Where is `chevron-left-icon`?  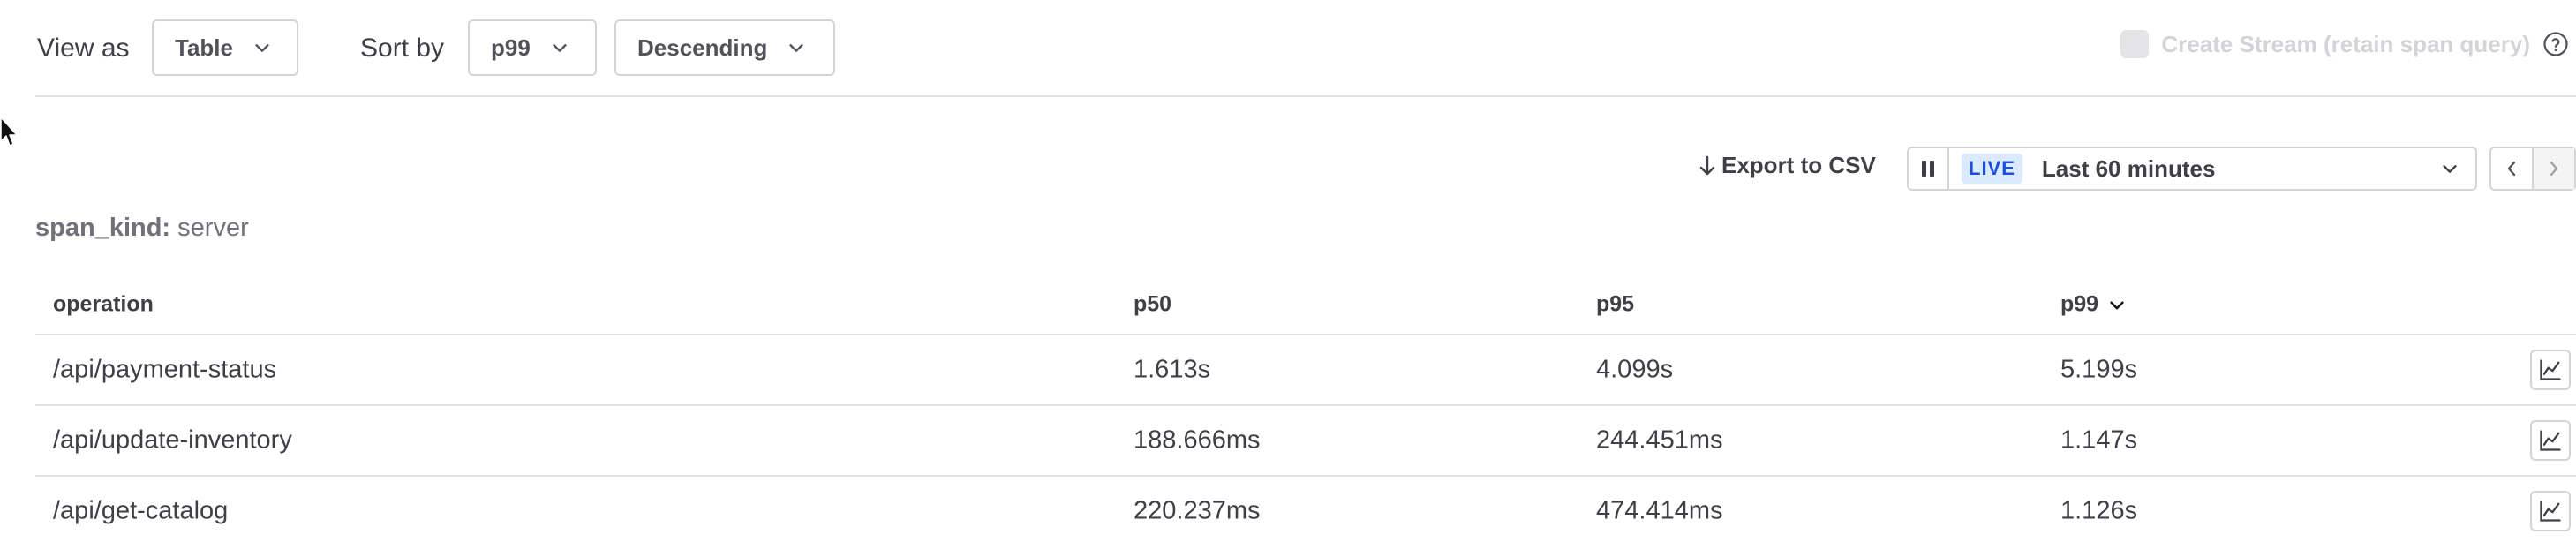 chevron-left-icon is located at coordinates (2512, 169).